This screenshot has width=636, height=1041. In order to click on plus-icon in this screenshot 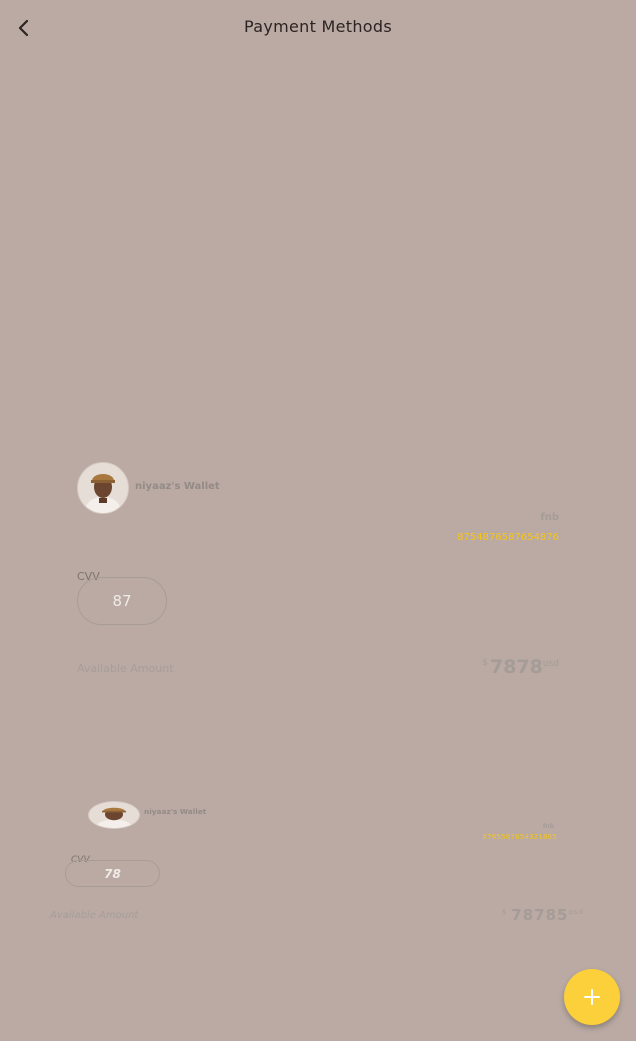, I will do `click(592, 997)`.